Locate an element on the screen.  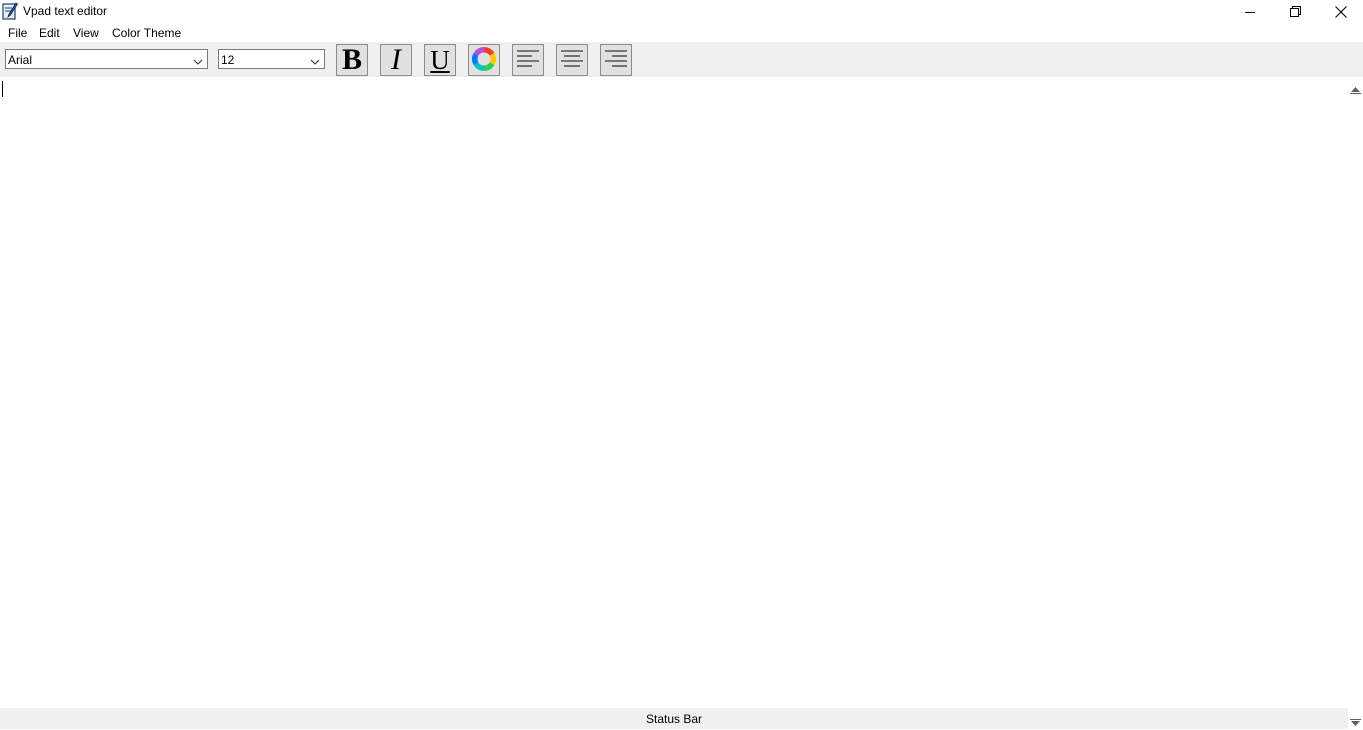
italic-button: I is located at coordinates (396, 60).